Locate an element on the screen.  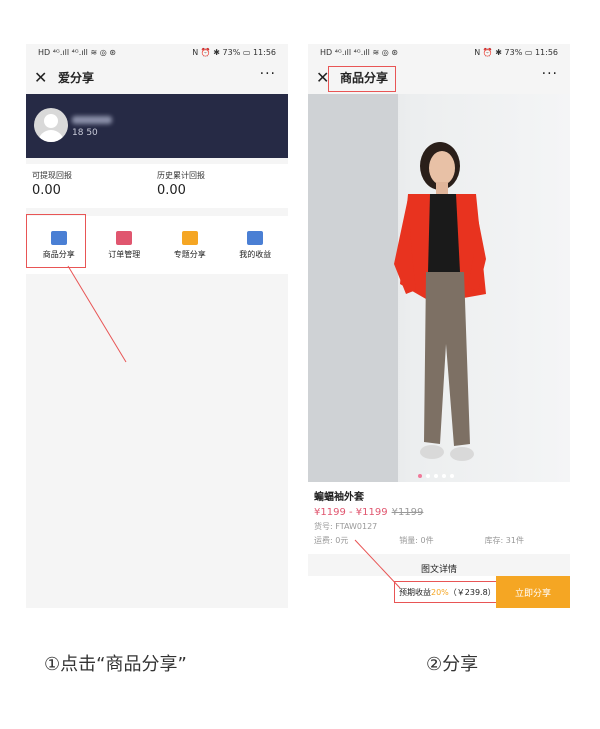
phone-number: 18 50 is located at coordinates (85, 133).